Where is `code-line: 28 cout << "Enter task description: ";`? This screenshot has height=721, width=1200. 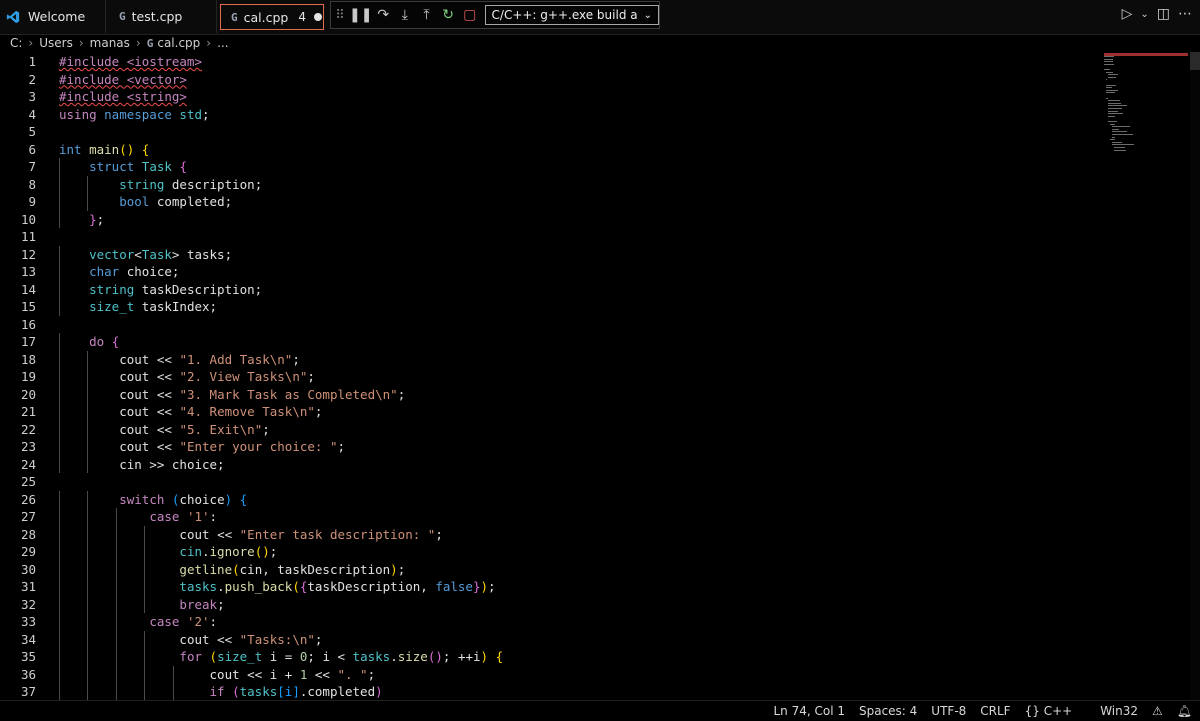 code-line: 28 cout << "Enter task description: "; is located at coordinates (550, 534).